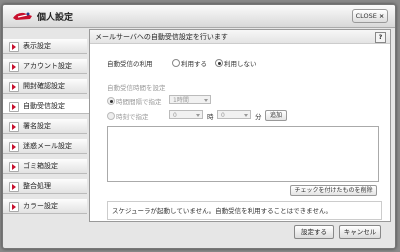  What do you see at coordinates (111, 101) in the screenshot?
I see `interval-radio` at bounding box center [111, 101].